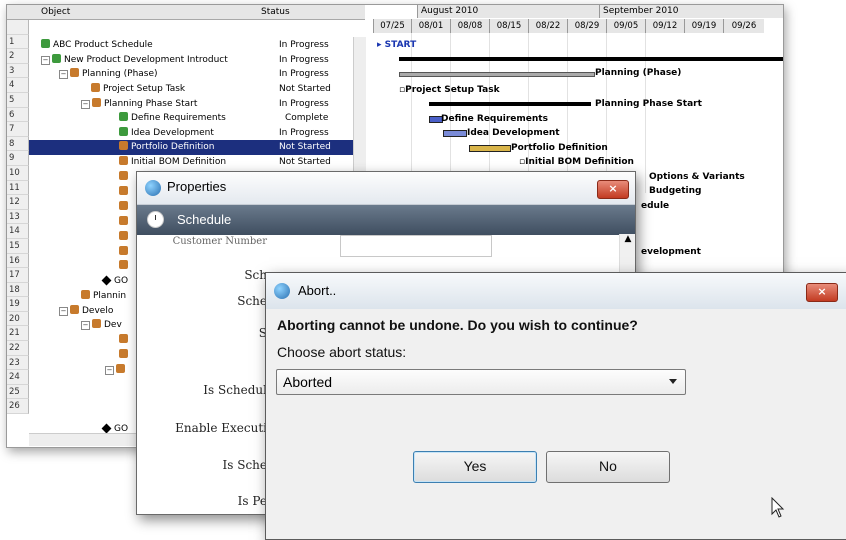 This screenshot has width=846, height=540. What do you see at coordinates (392, 26) in the screenshot?
I see `week-header: 07/25` at bounding box center [392, 26].